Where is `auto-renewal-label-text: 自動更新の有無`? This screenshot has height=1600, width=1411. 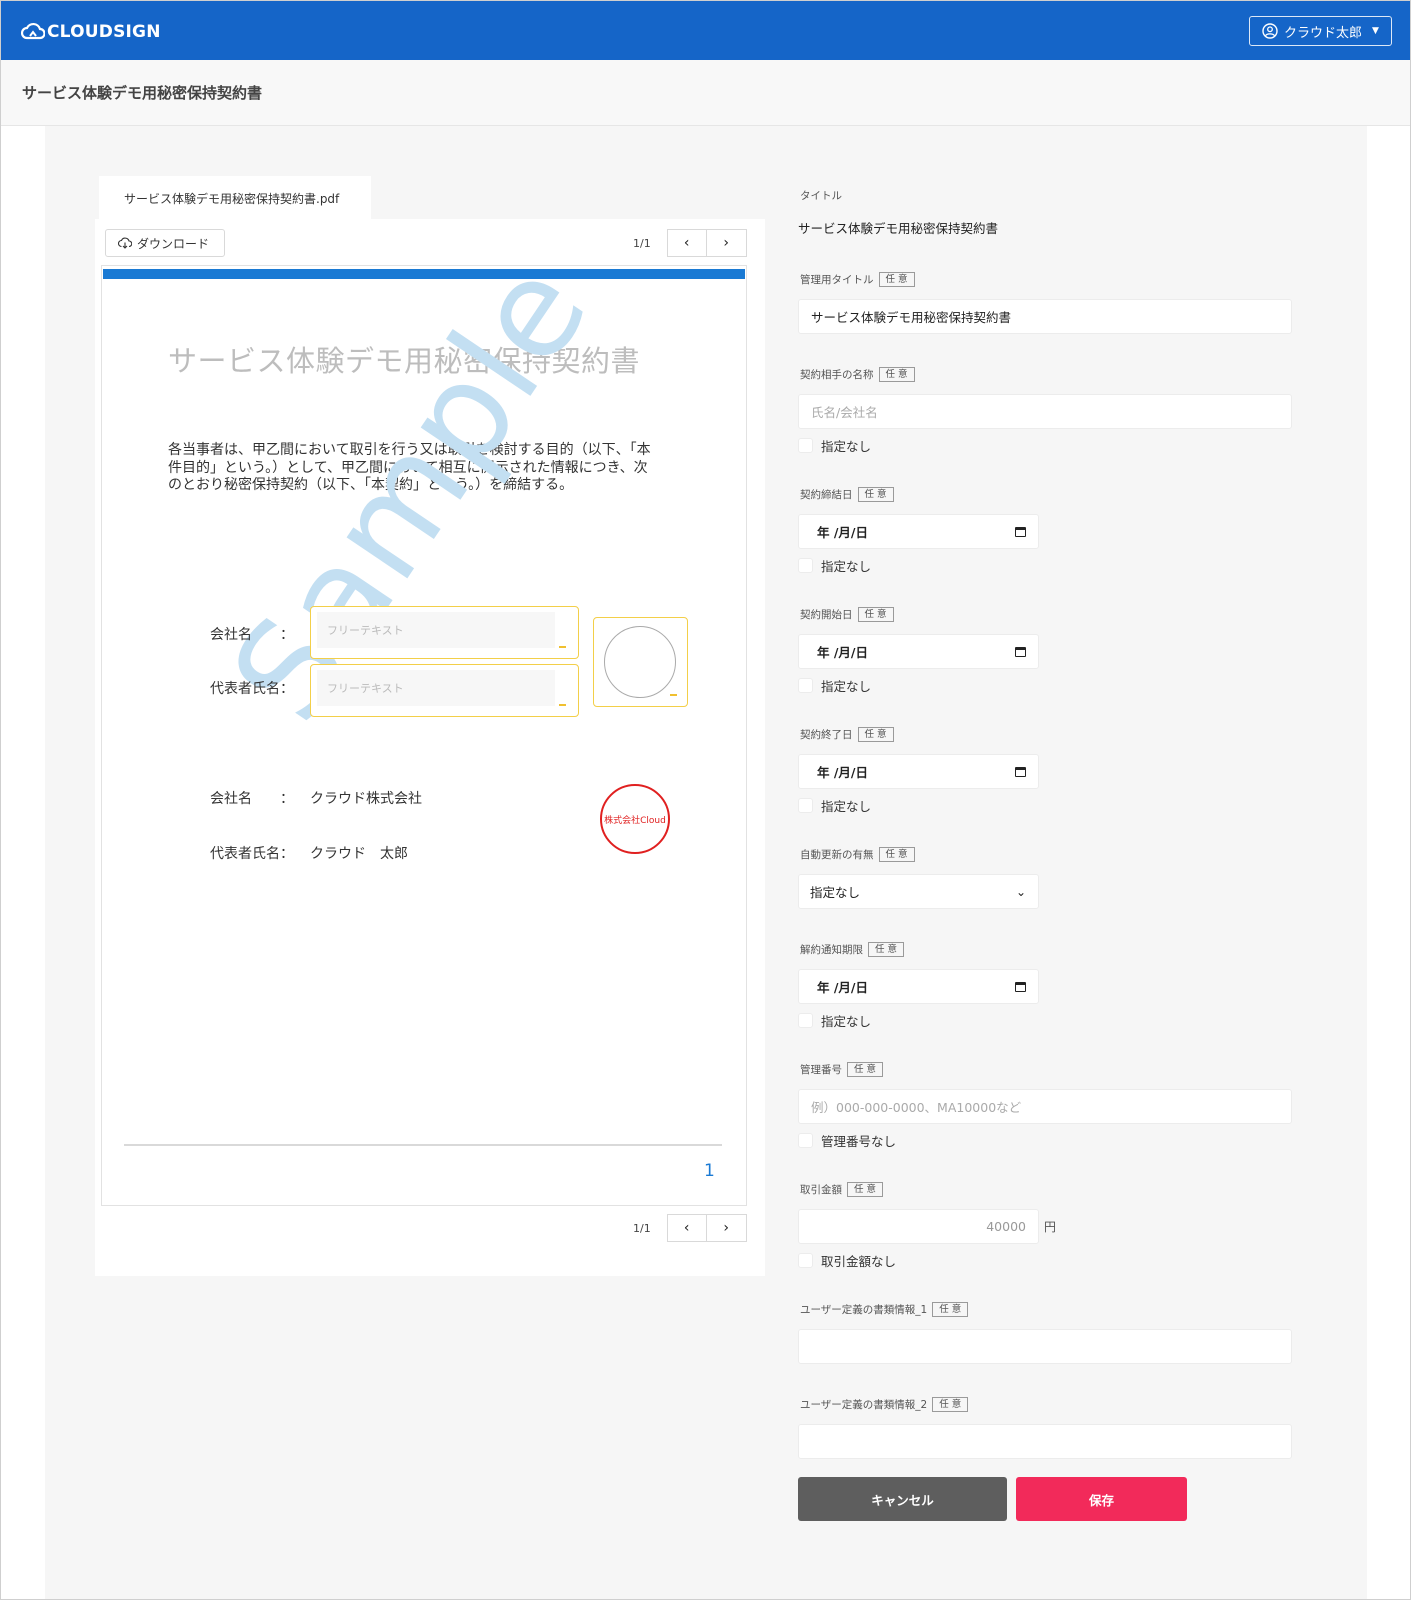
auto-renewal-label-text: 自動更新の有無 is located at coordinates (837, 855).